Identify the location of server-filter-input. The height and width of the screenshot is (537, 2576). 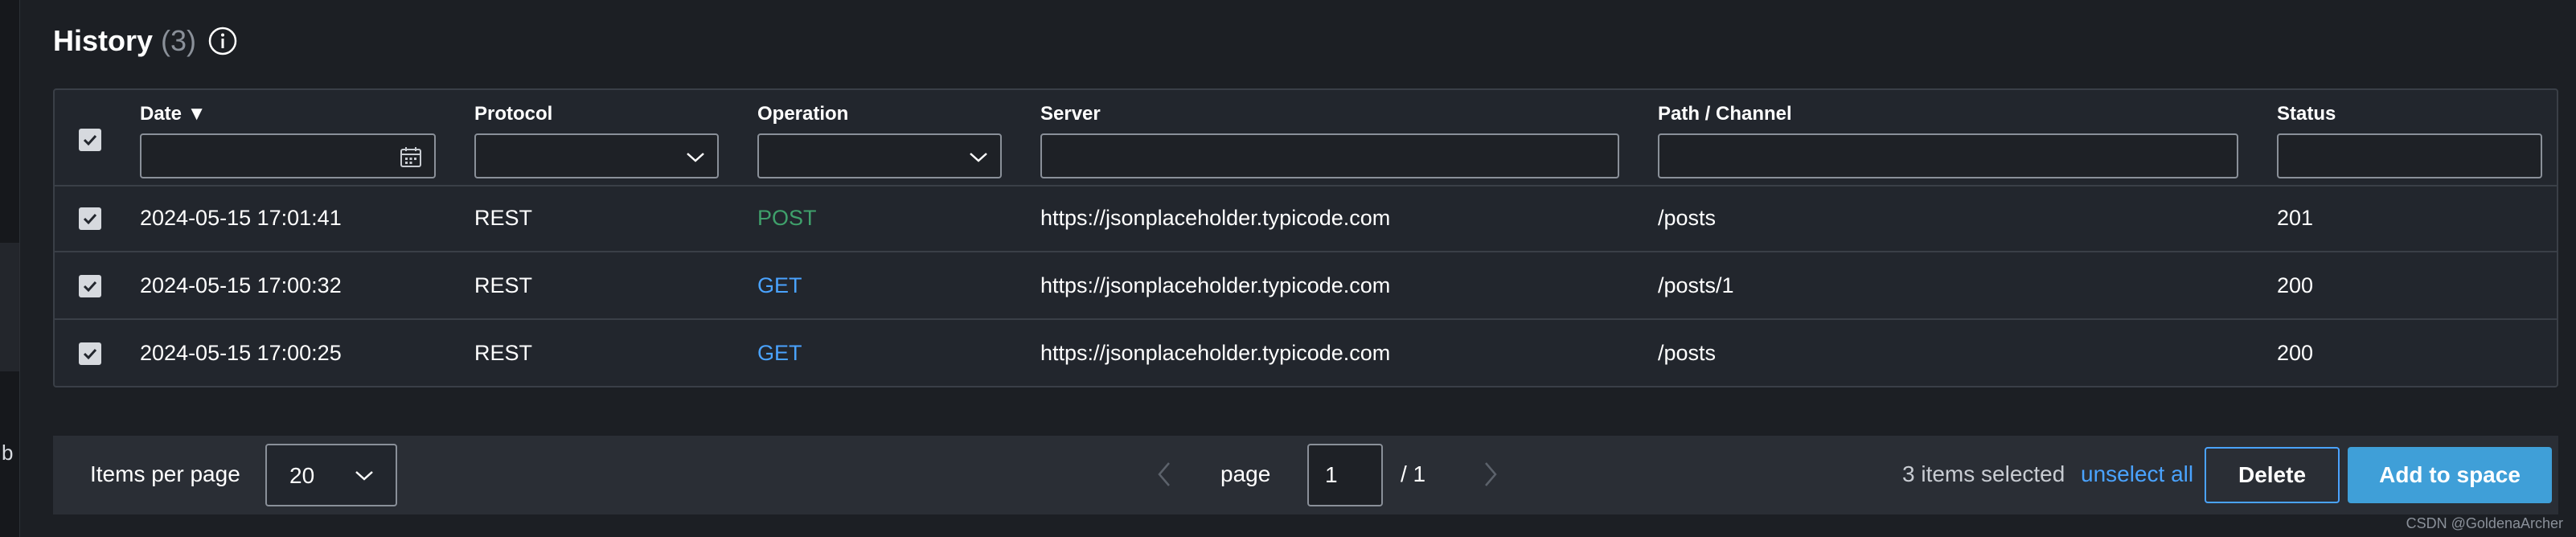
(1330, 155).